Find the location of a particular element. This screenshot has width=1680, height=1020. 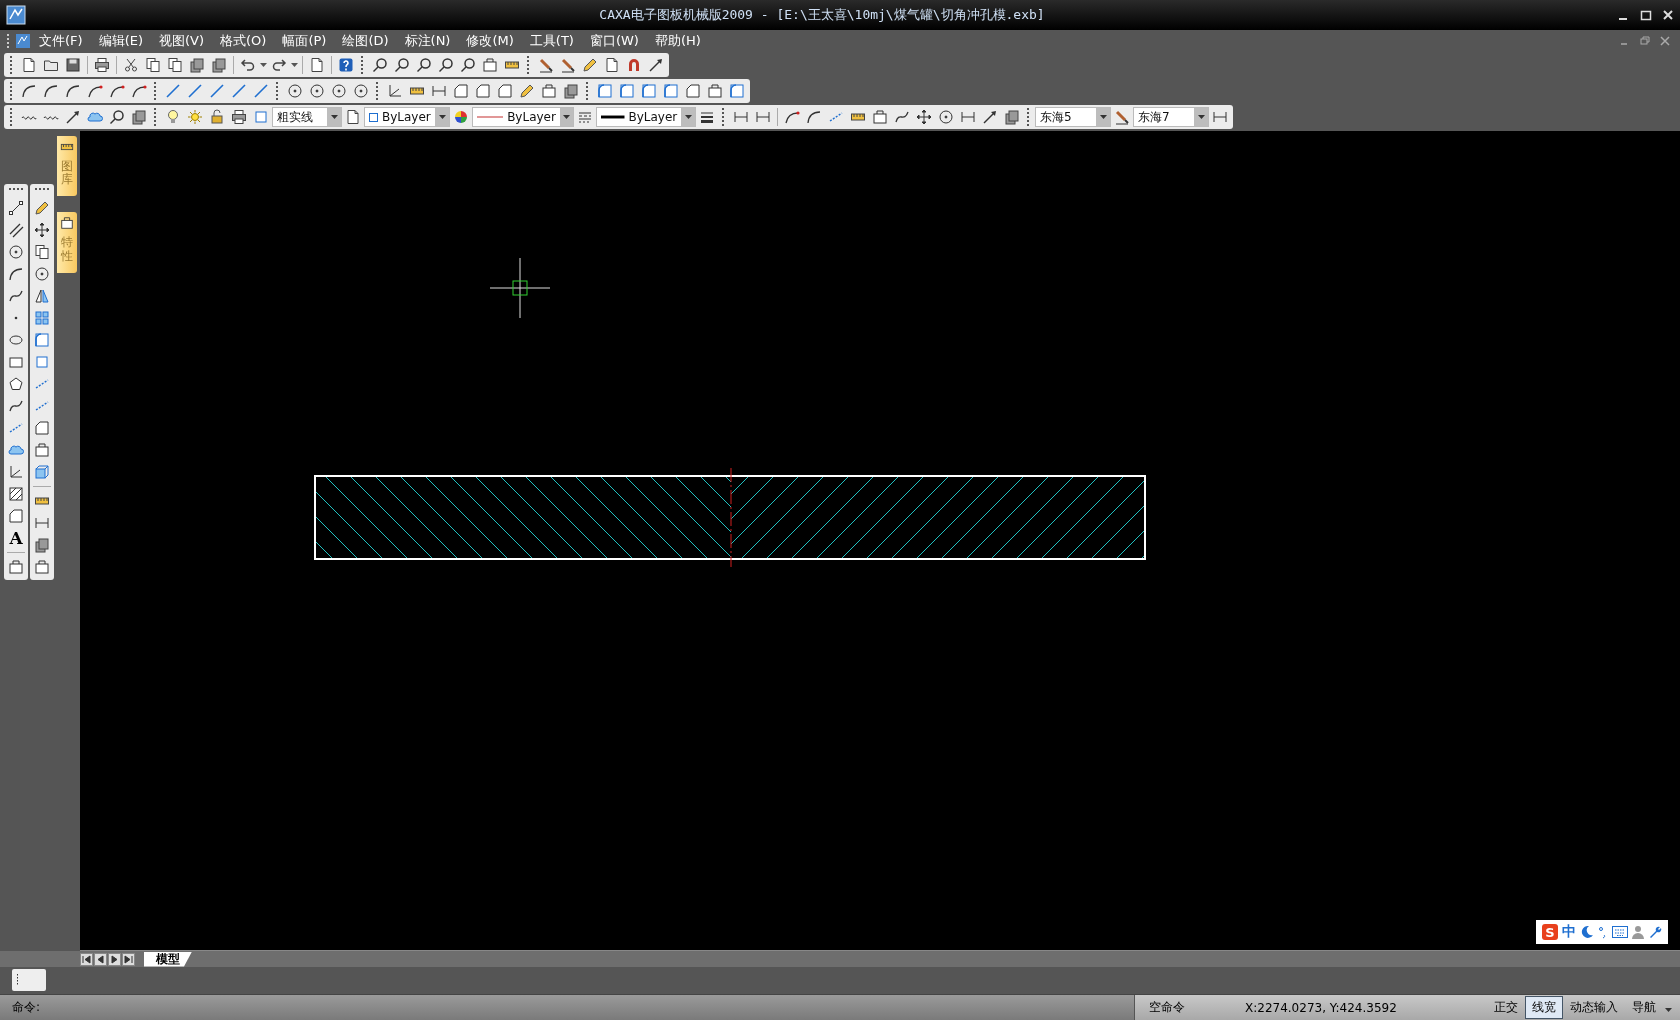

grip-icon is located at coordinates (17, 980).